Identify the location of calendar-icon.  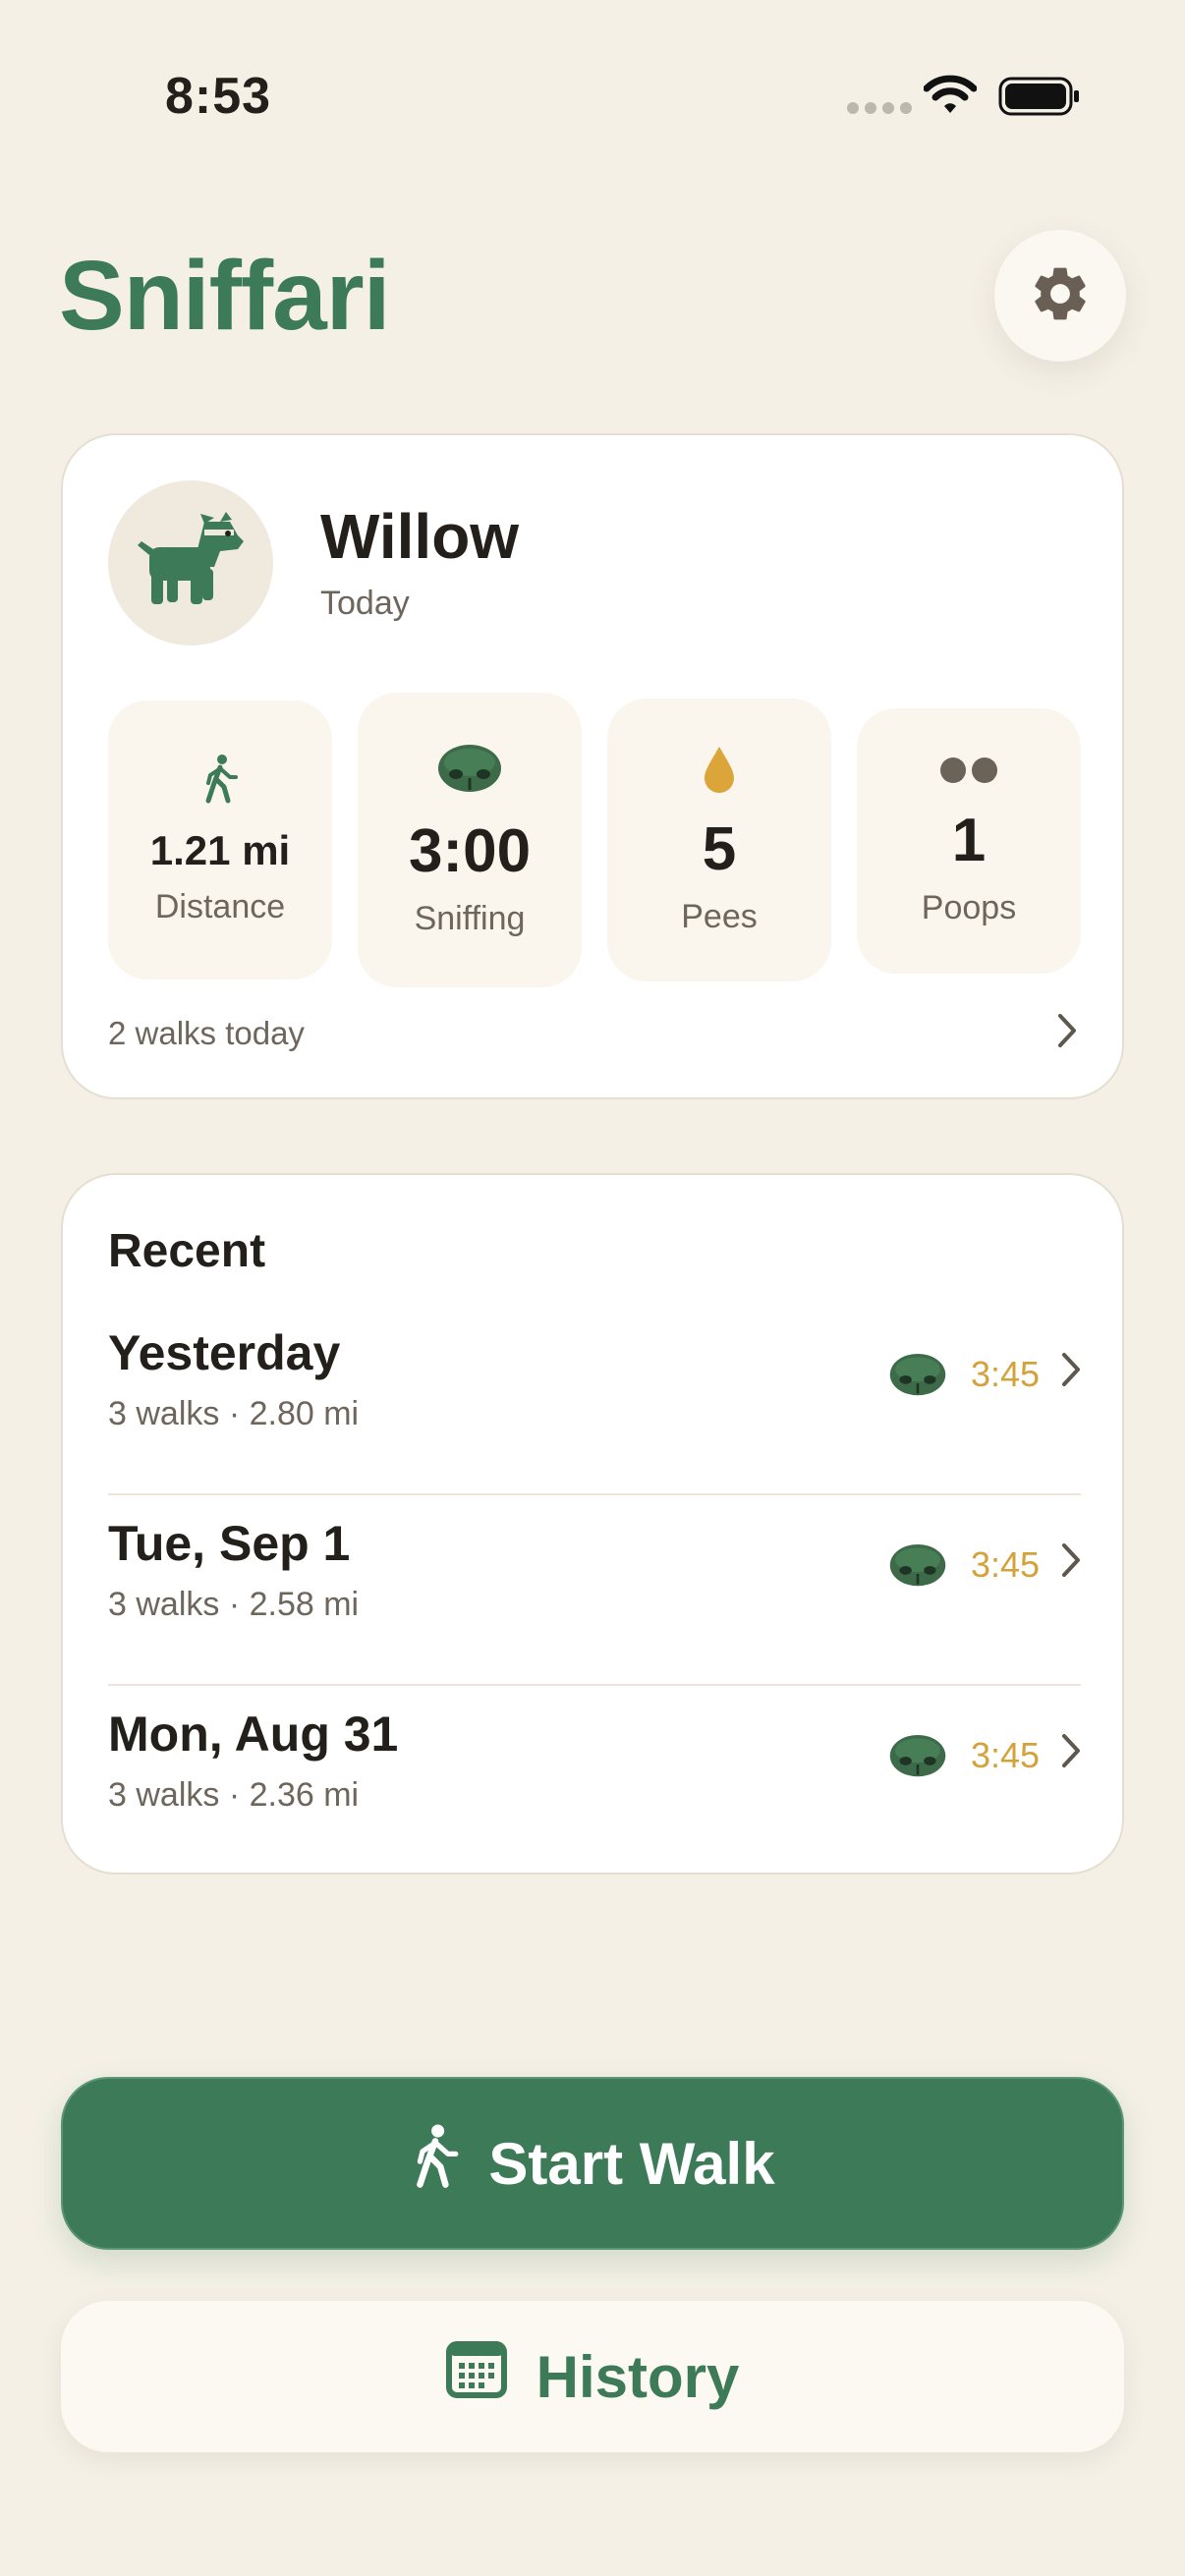
(476, 2376).